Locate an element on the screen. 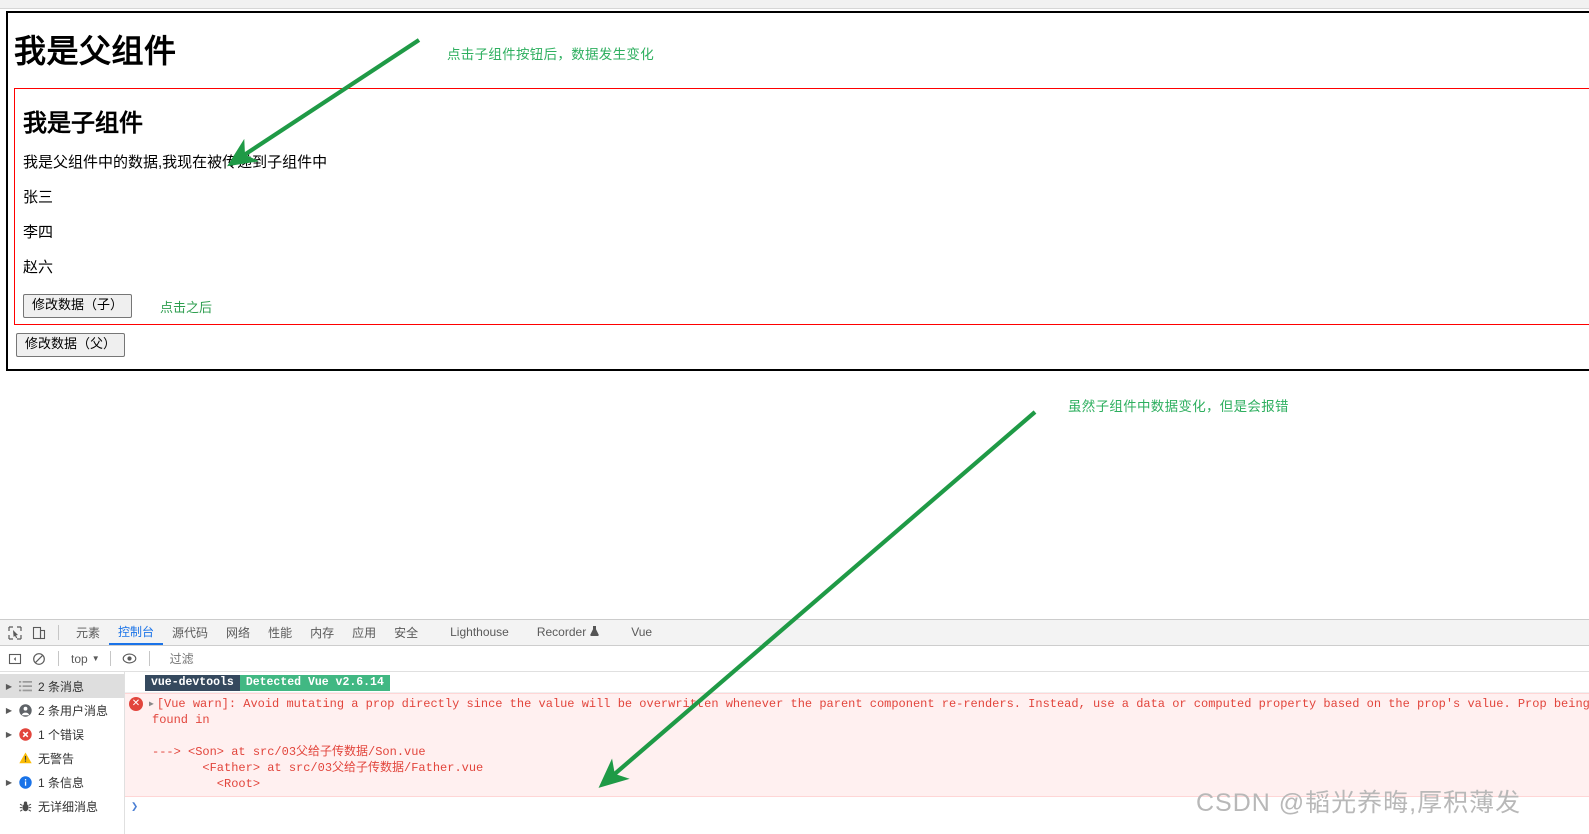 The width and height of the screenshot is (1589, 834). sidebar-item-errors: ▶ 1 个错误 is located at coordinates (62, 734).